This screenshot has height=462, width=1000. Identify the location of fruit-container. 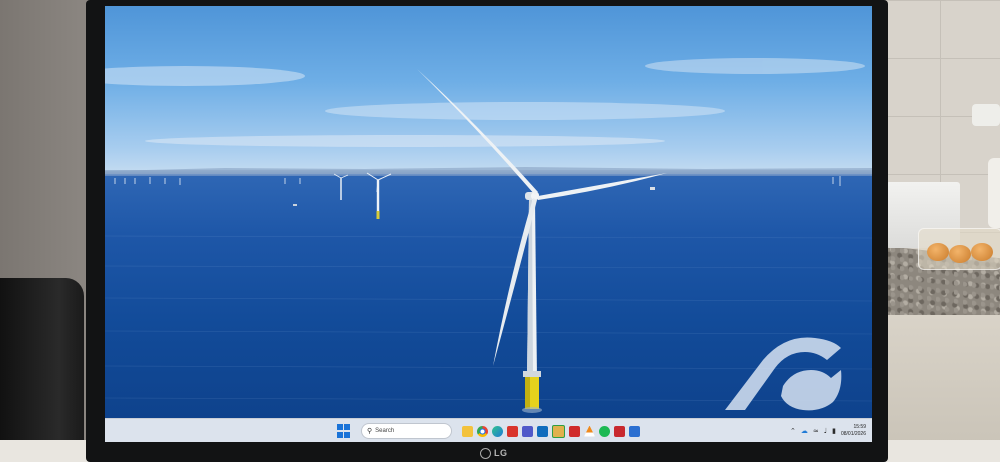
(959, 249).